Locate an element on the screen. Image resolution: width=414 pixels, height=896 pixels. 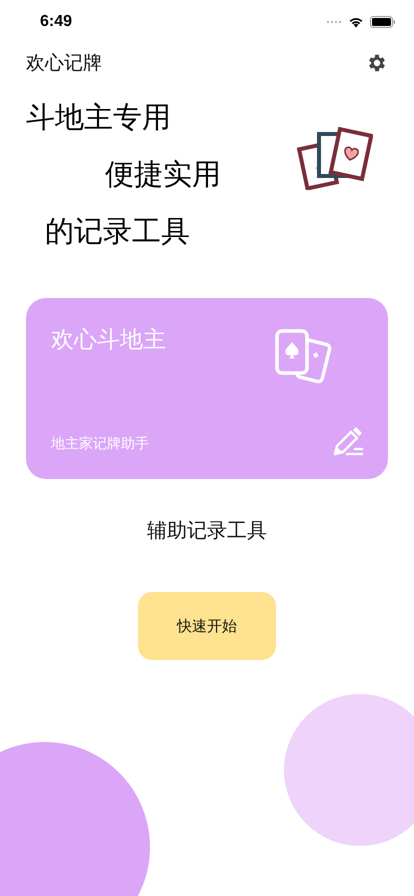
headline-text: 的记录工具 is located at coordinates (117, 231).